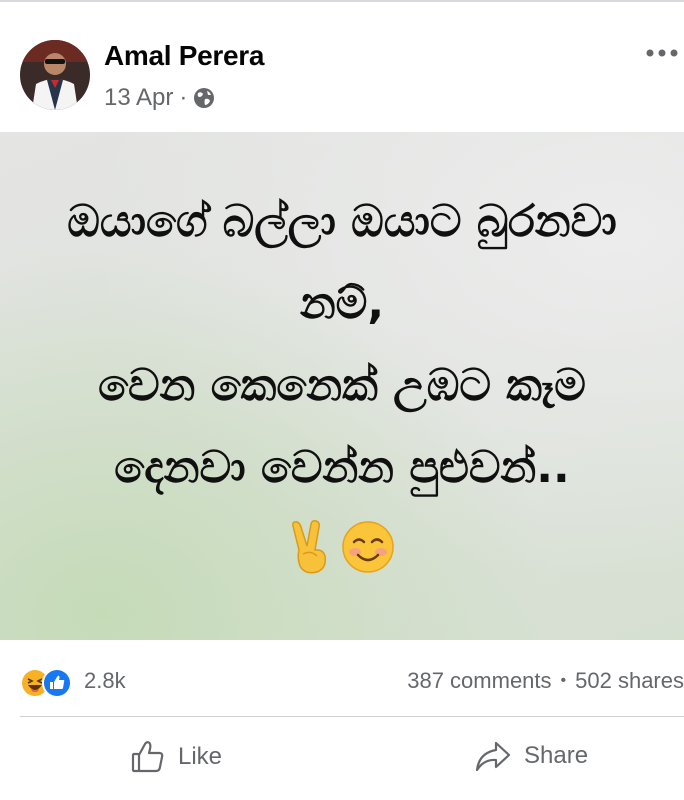 The image size is (684, 800). What do you see at coordinates (629, 681) in the screenshot?
I see `shares-count: 502 shares` at bounding box center [629, 681].